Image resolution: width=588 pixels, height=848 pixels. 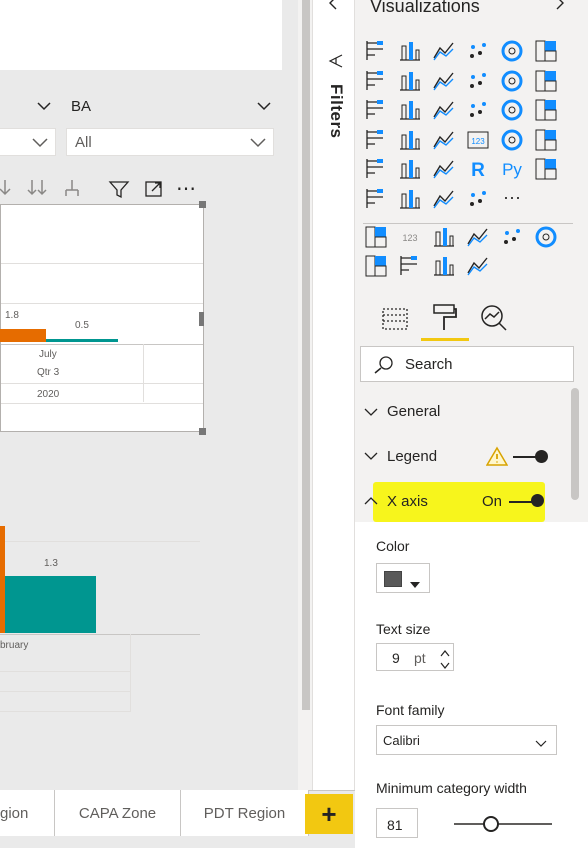 I want to click on warning-icon, so click(x=497, y=458).